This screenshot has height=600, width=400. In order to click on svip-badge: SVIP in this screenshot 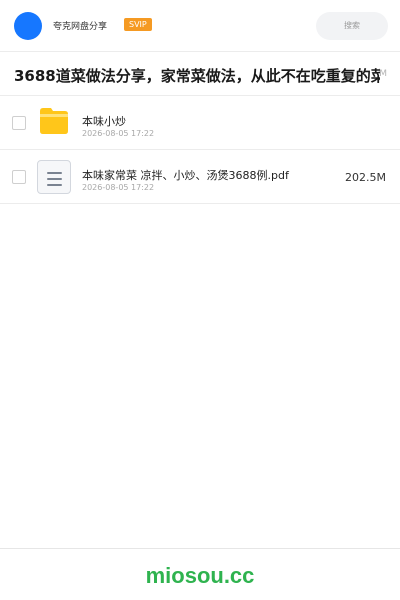, I will do `click(138, 24)`.